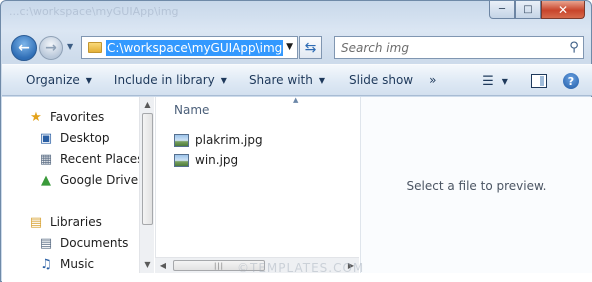 The image size is (592, 282). I want to click on minimize-button: ─, so click(502, 10).